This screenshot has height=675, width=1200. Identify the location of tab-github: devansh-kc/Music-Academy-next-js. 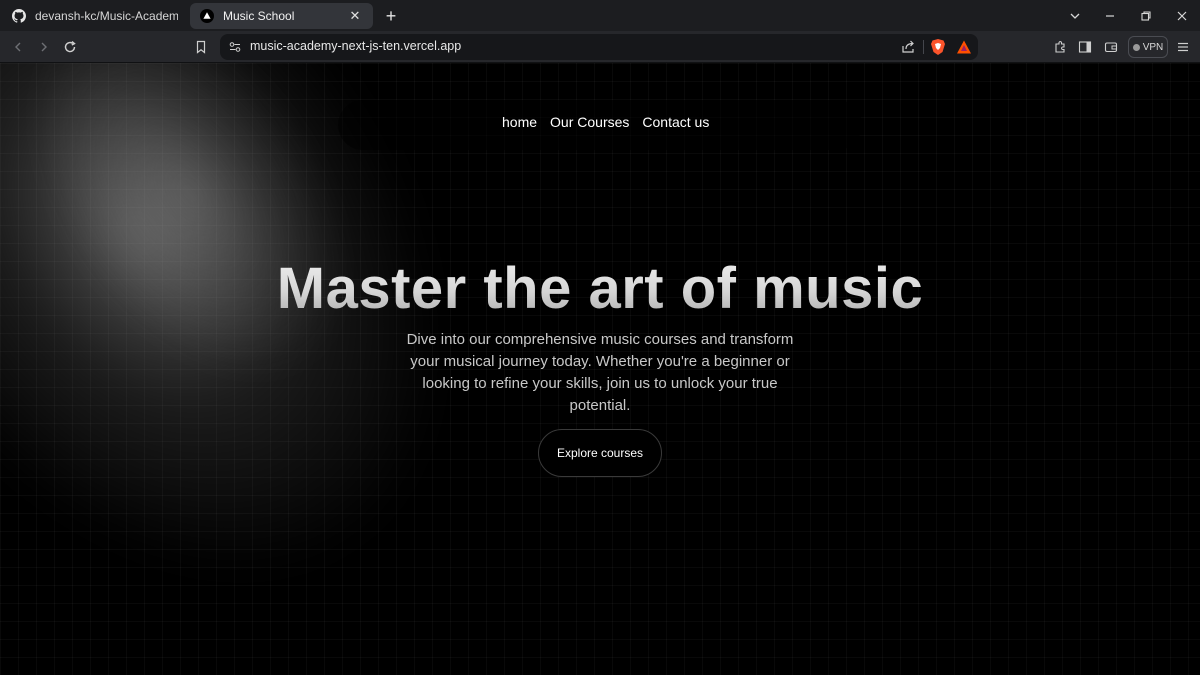
(95, 16).